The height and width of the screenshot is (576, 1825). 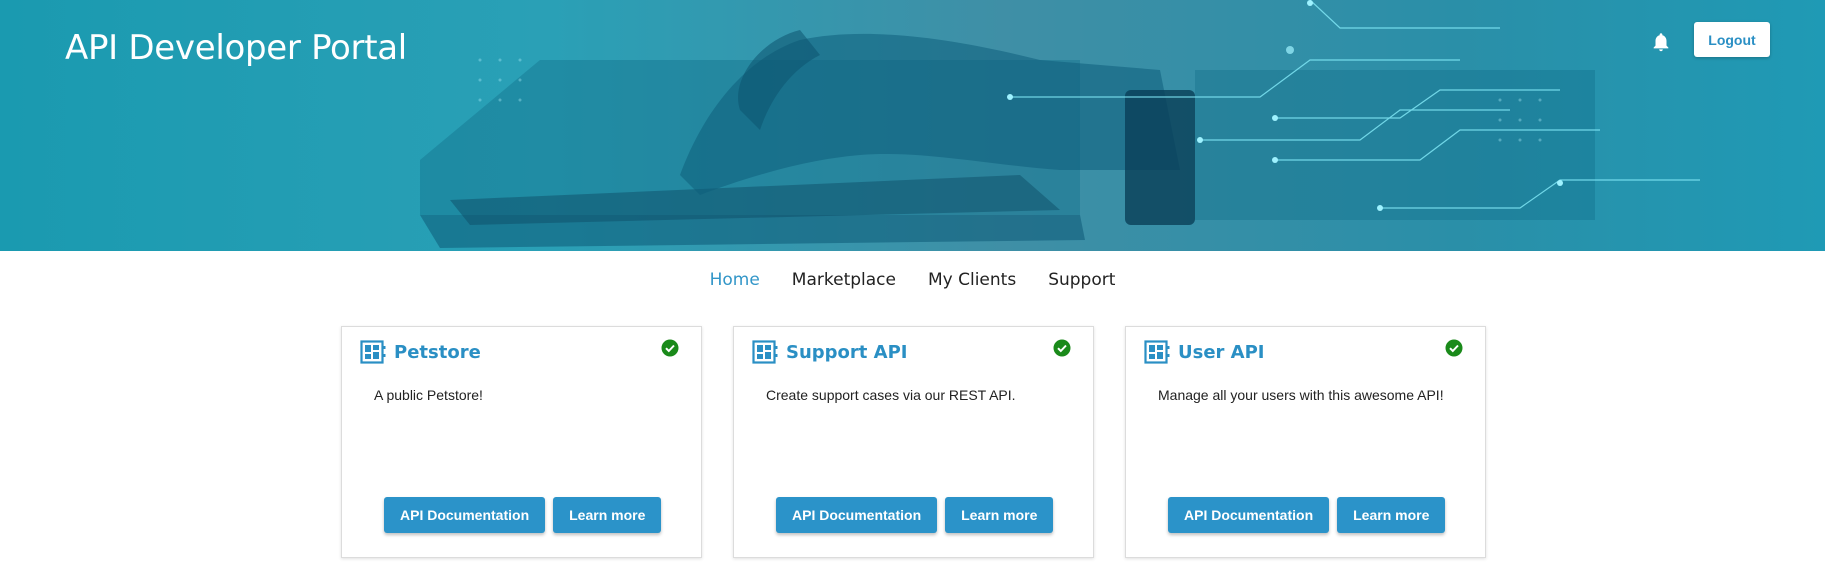 What do you see at coordinates (1081, 280) in the screenshot?
I see `nav-item-support: Support` at bounding box center [1081, 280].